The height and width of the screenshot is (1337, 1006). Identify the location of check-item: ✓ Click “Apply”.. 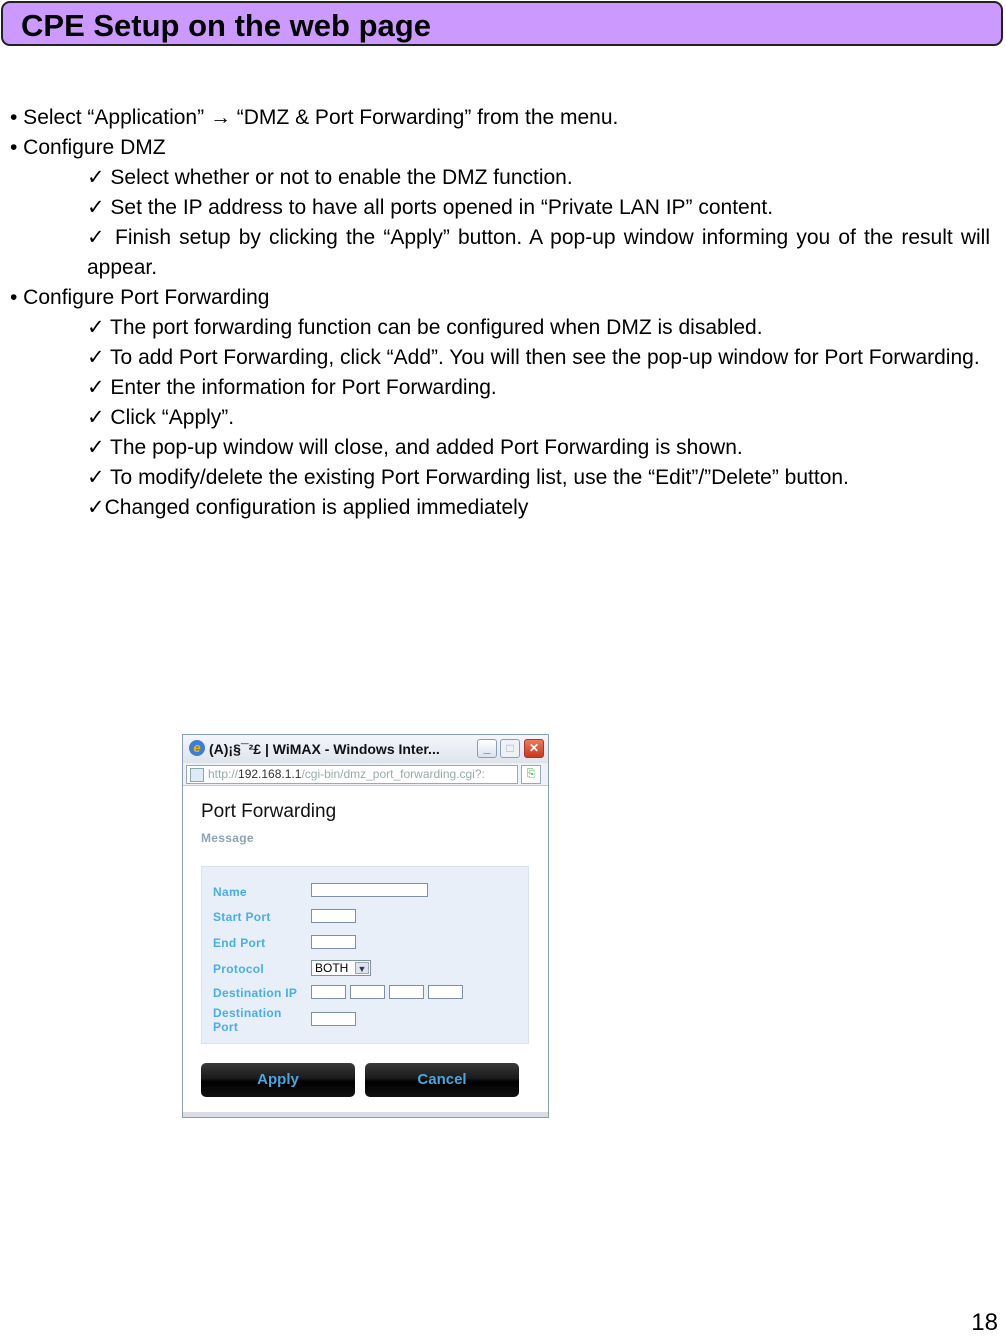
(161, 417).